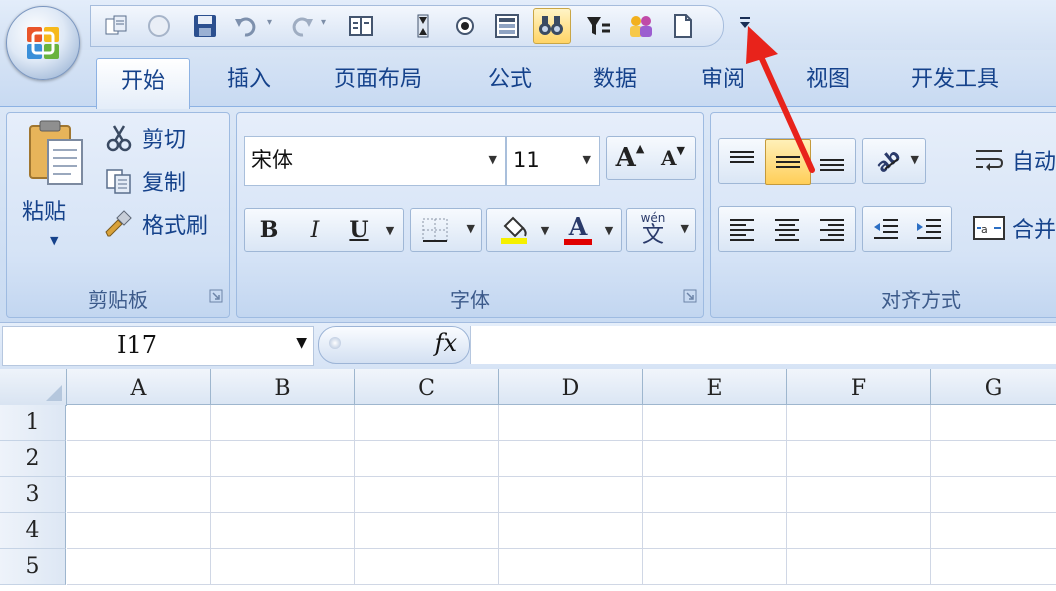 This screenshot has height=591, width=1056. What do you see at coordinates (578, 230) in the screenshot?
I see `font-color-button: A` at bounding box center [578, 230].